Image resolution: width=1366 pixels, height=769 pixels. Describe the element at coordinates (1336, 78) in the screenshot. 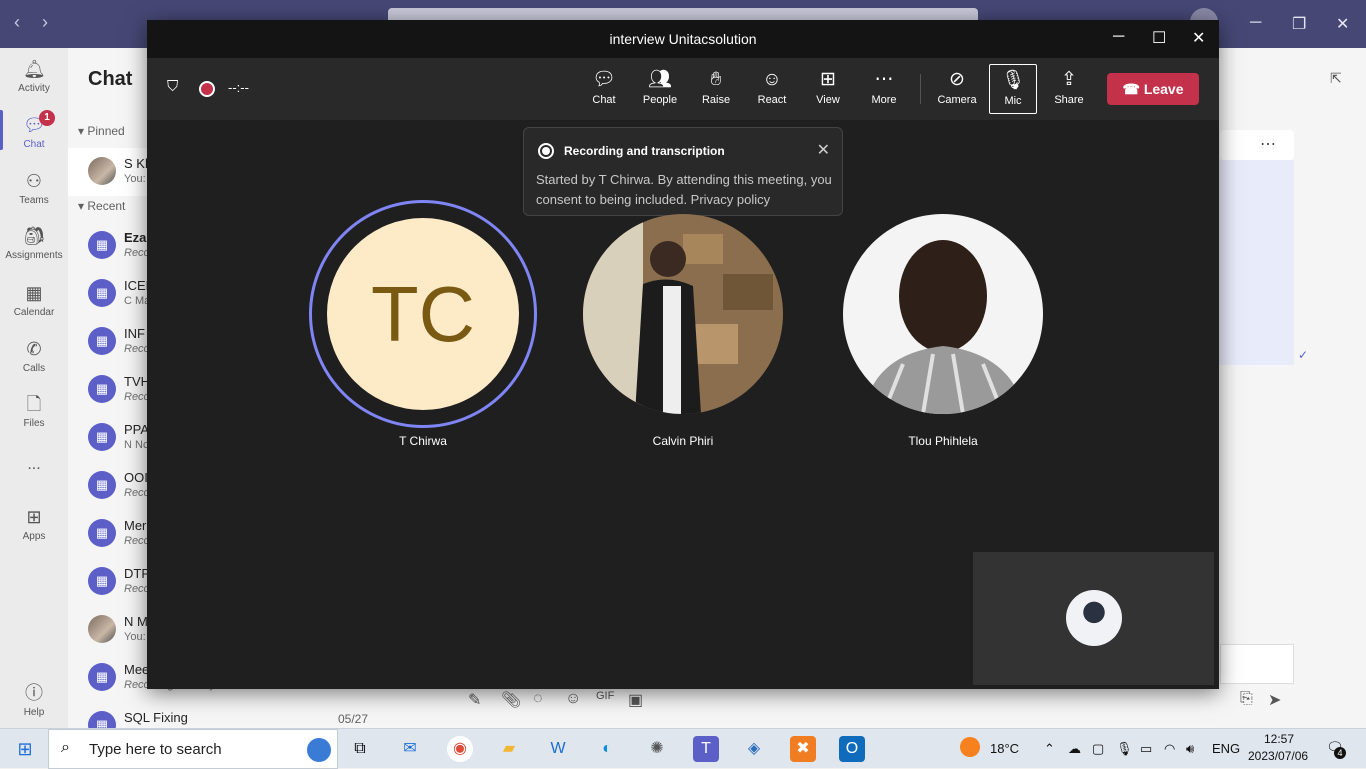

I see `popout-icon: ⇱` at that location.